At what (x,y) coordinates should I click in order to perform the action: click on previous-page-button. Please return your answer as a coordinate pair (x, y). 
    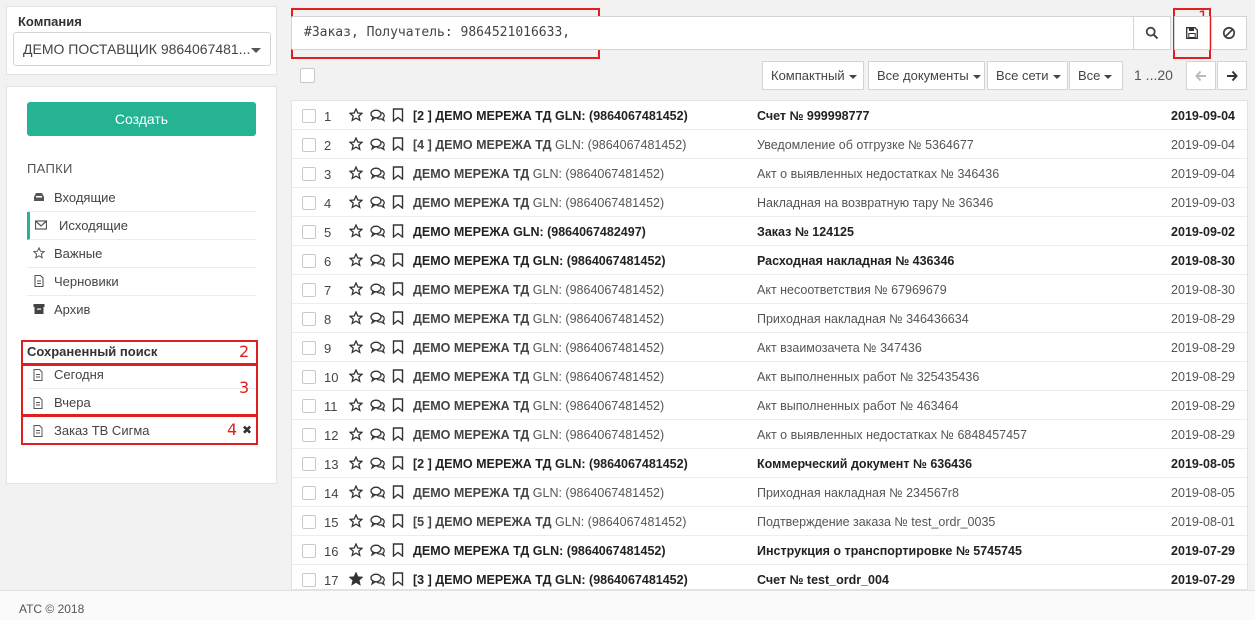
    Looking at the image, I should click on (1201, 75).